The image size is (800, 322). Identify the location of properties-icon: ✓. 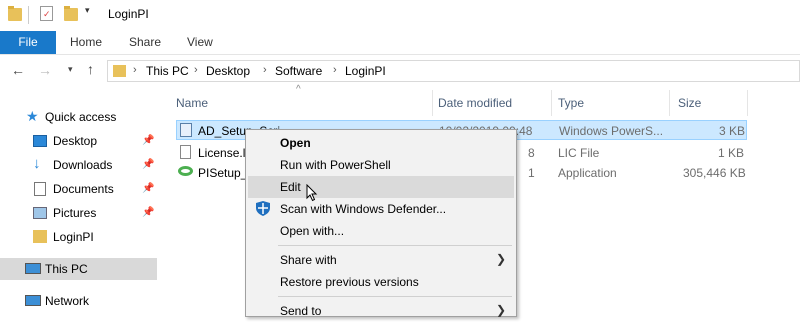
(46, 13).